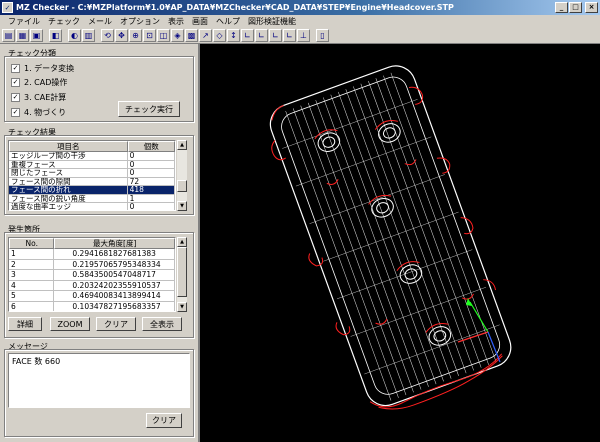 The image size is (600, 442). Describe the element at coordinates (92, 285) in the screenshot. I see `table-row: 4 0.20324202355910537` at that location.